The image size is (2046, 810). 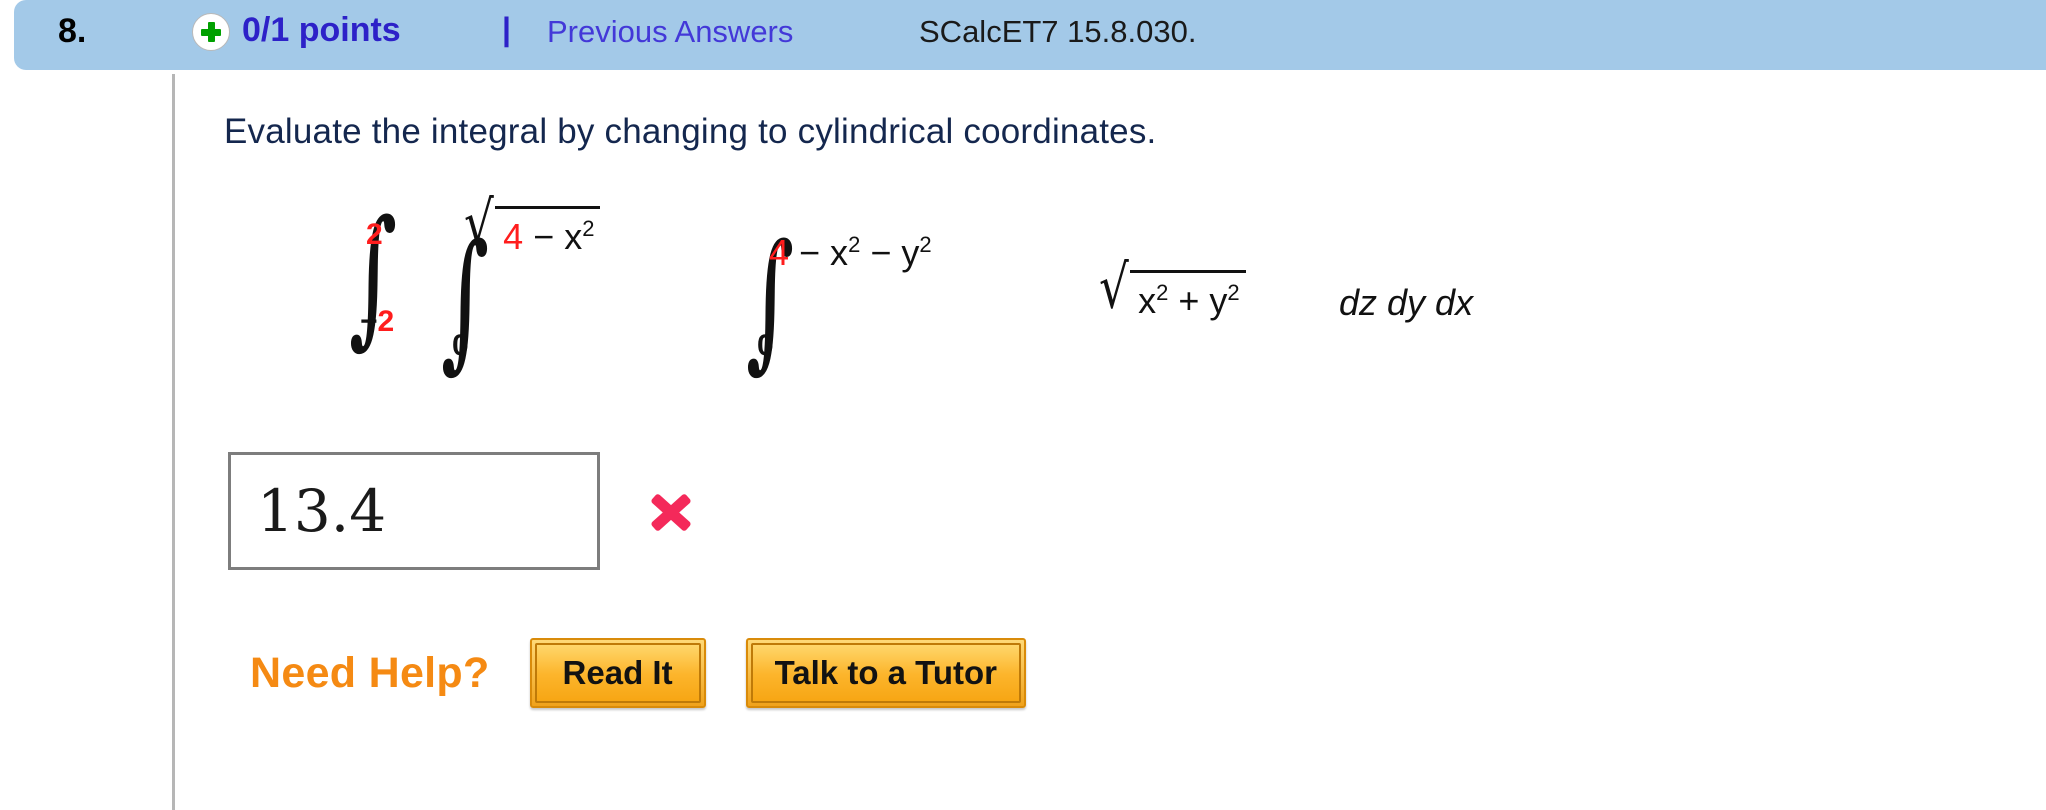 I want to click on integral-1-group: ∫ 2 −2, so click(x=373, y=276).